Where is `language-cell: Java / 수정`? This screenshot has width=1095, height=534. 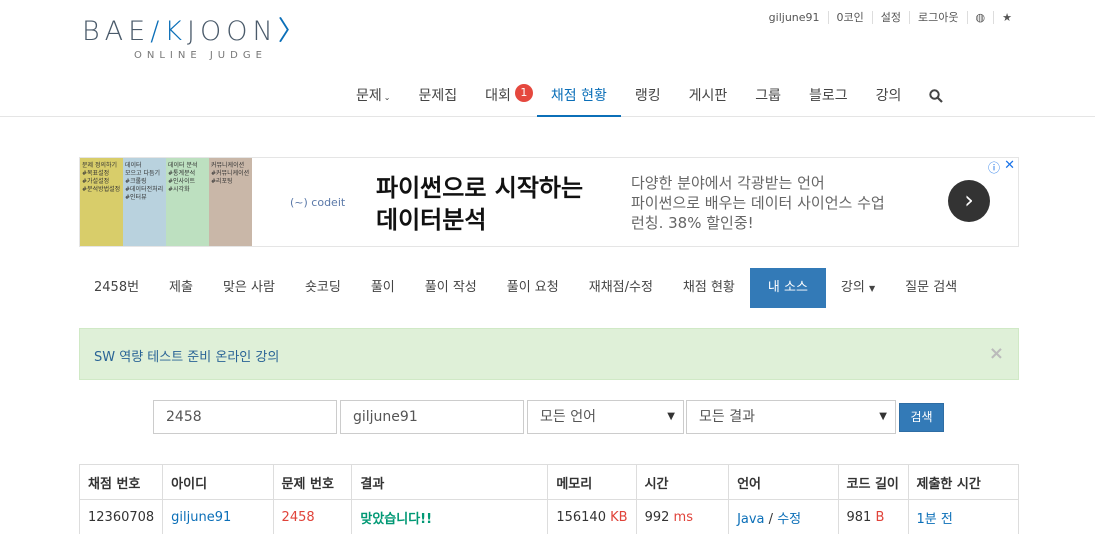 language-cell: Java / 수정 is located at coordinates (783, 516).